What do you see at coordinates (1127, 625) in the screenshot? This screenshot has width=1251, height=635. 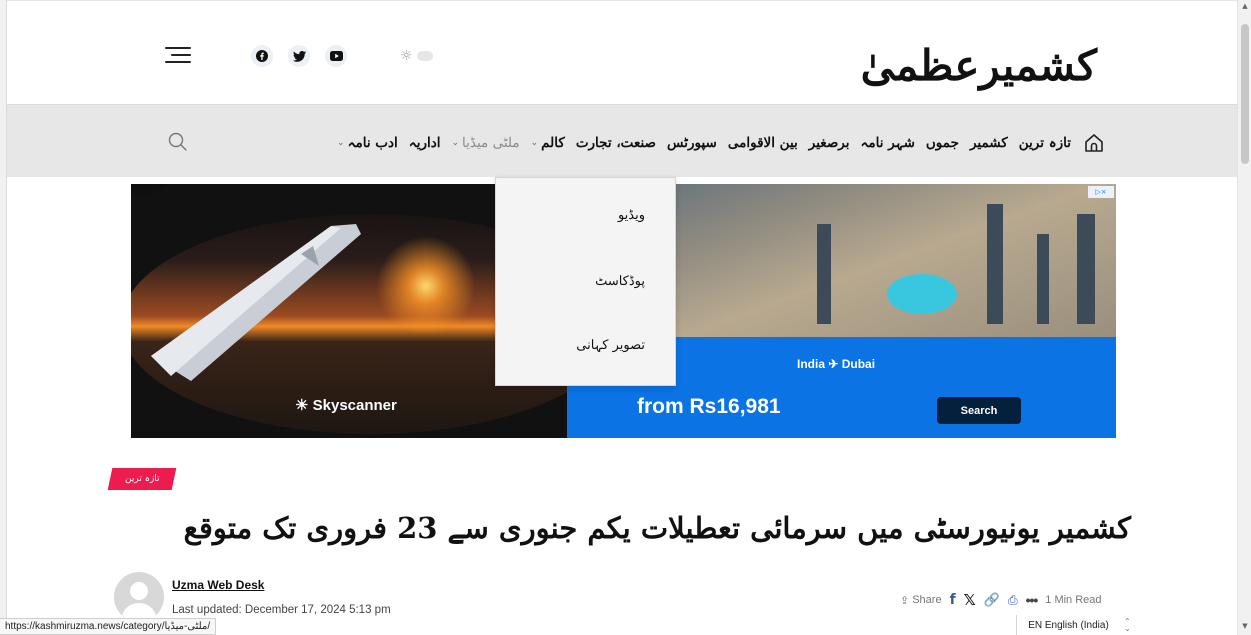 I see `language-toggle-icon: ⌃ ⌄` at bounding box center [1127, 625].